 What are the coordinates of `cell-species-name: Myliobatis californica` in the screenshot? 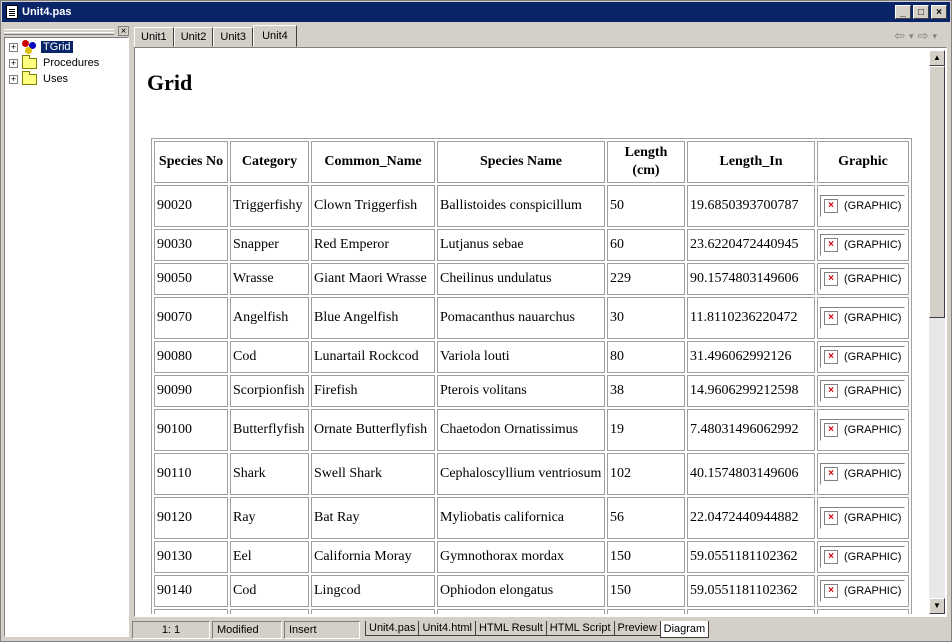 It's located at (521, 518).